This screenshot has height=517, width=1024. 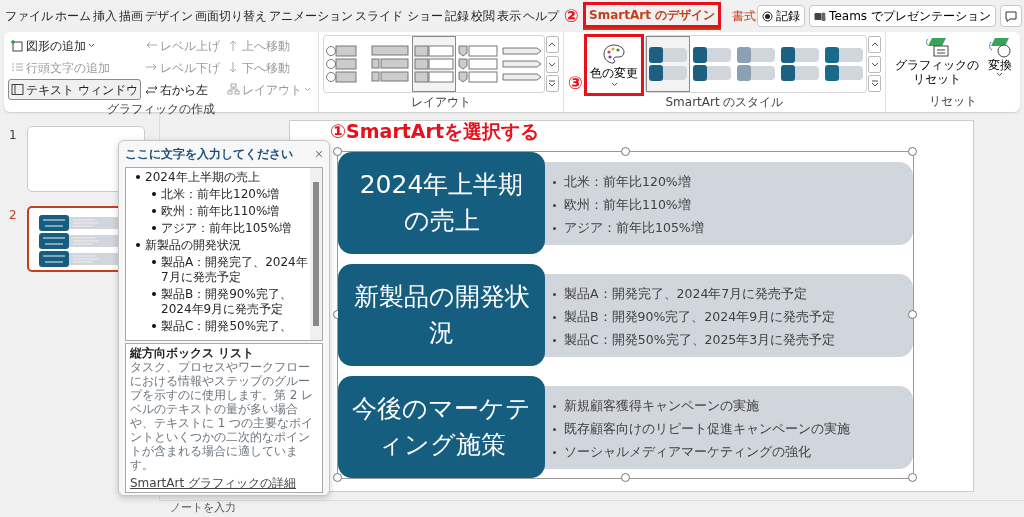 I want to click on smartart-style-option, so click(x=668, y=64).